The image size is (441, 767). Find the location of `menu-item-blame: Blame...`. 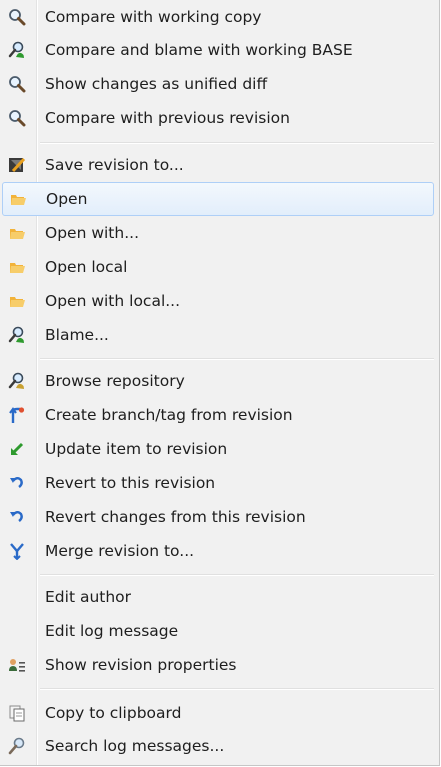

menu-item-blame: Blame... is located at coordinates (218, 335).